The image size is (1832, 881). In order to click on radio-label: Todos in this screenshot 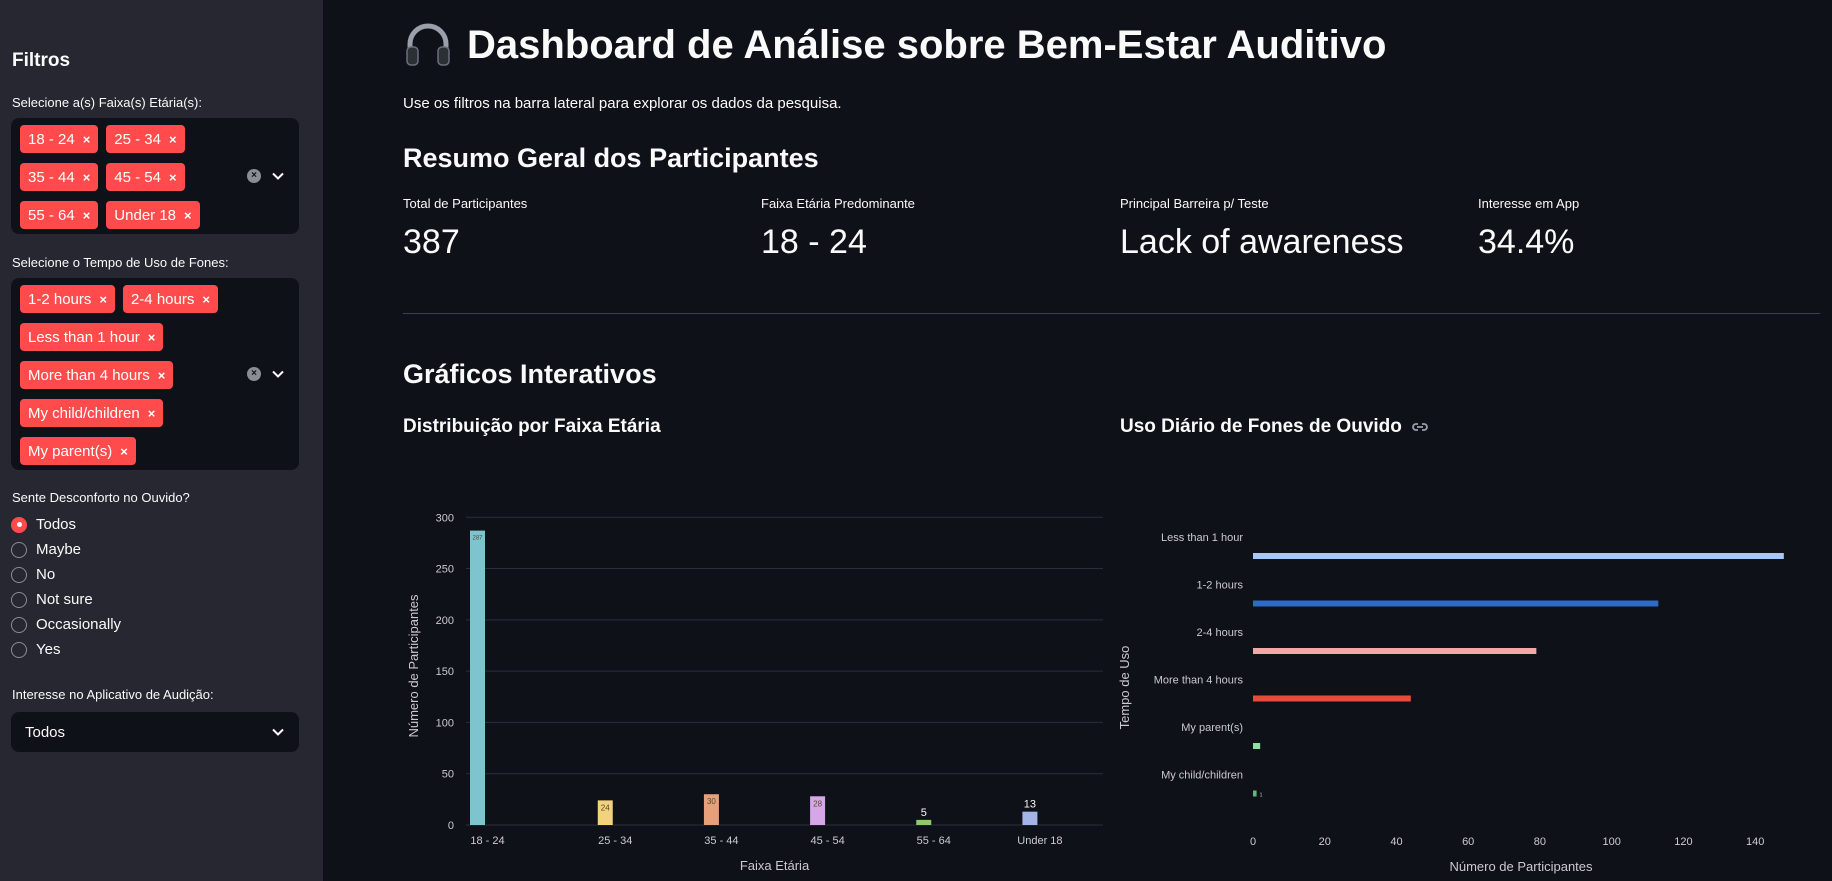, I will do `click(56, 524)`.